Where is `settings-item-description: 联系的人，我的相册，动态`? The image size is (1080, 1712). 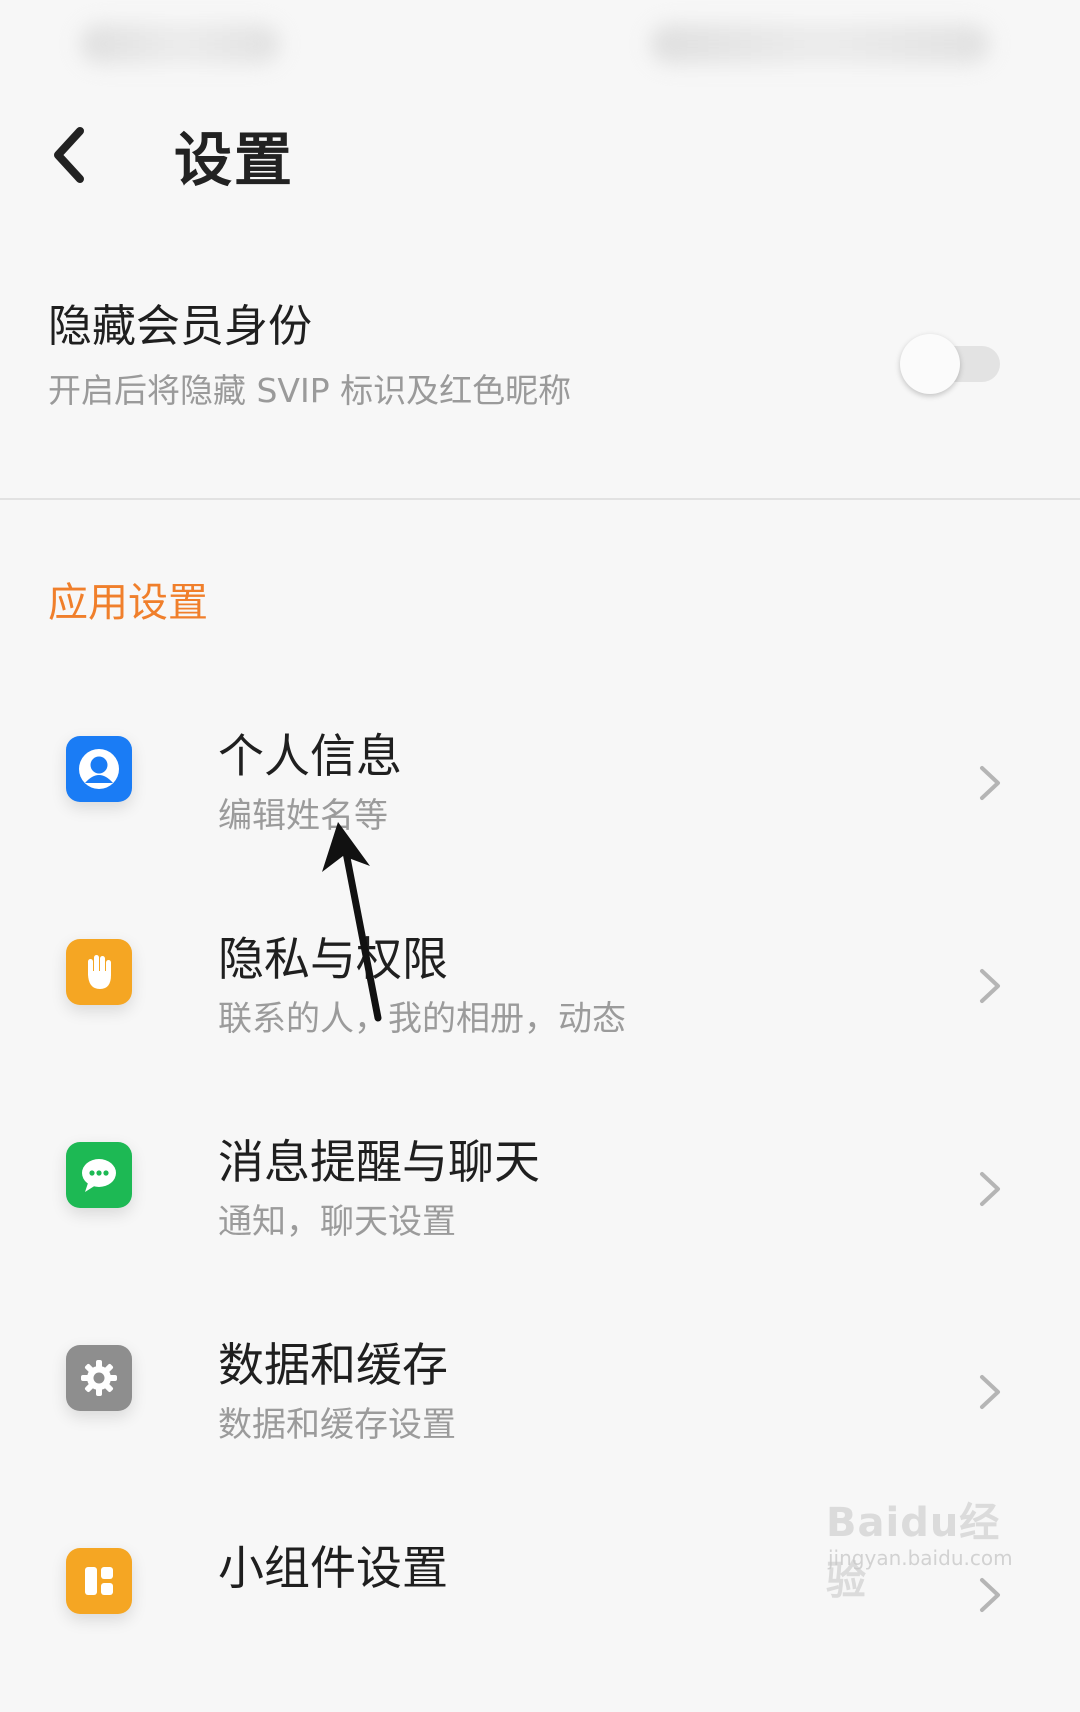 settings-item-description: 联系的人，我的相册，动态 is located at coordinates (422, 1019).